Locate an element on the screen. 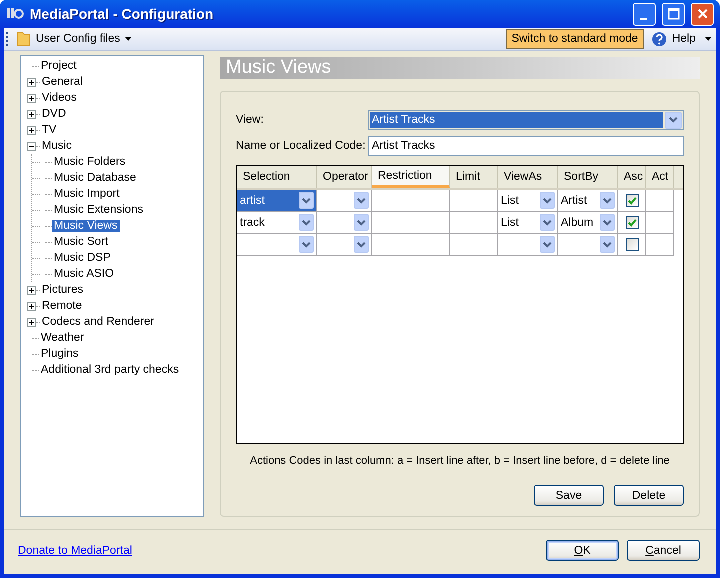 Image resolution: width=720 pixels, height=578 pixels. tree-item: Pictures is located at coordinates (63, 290).